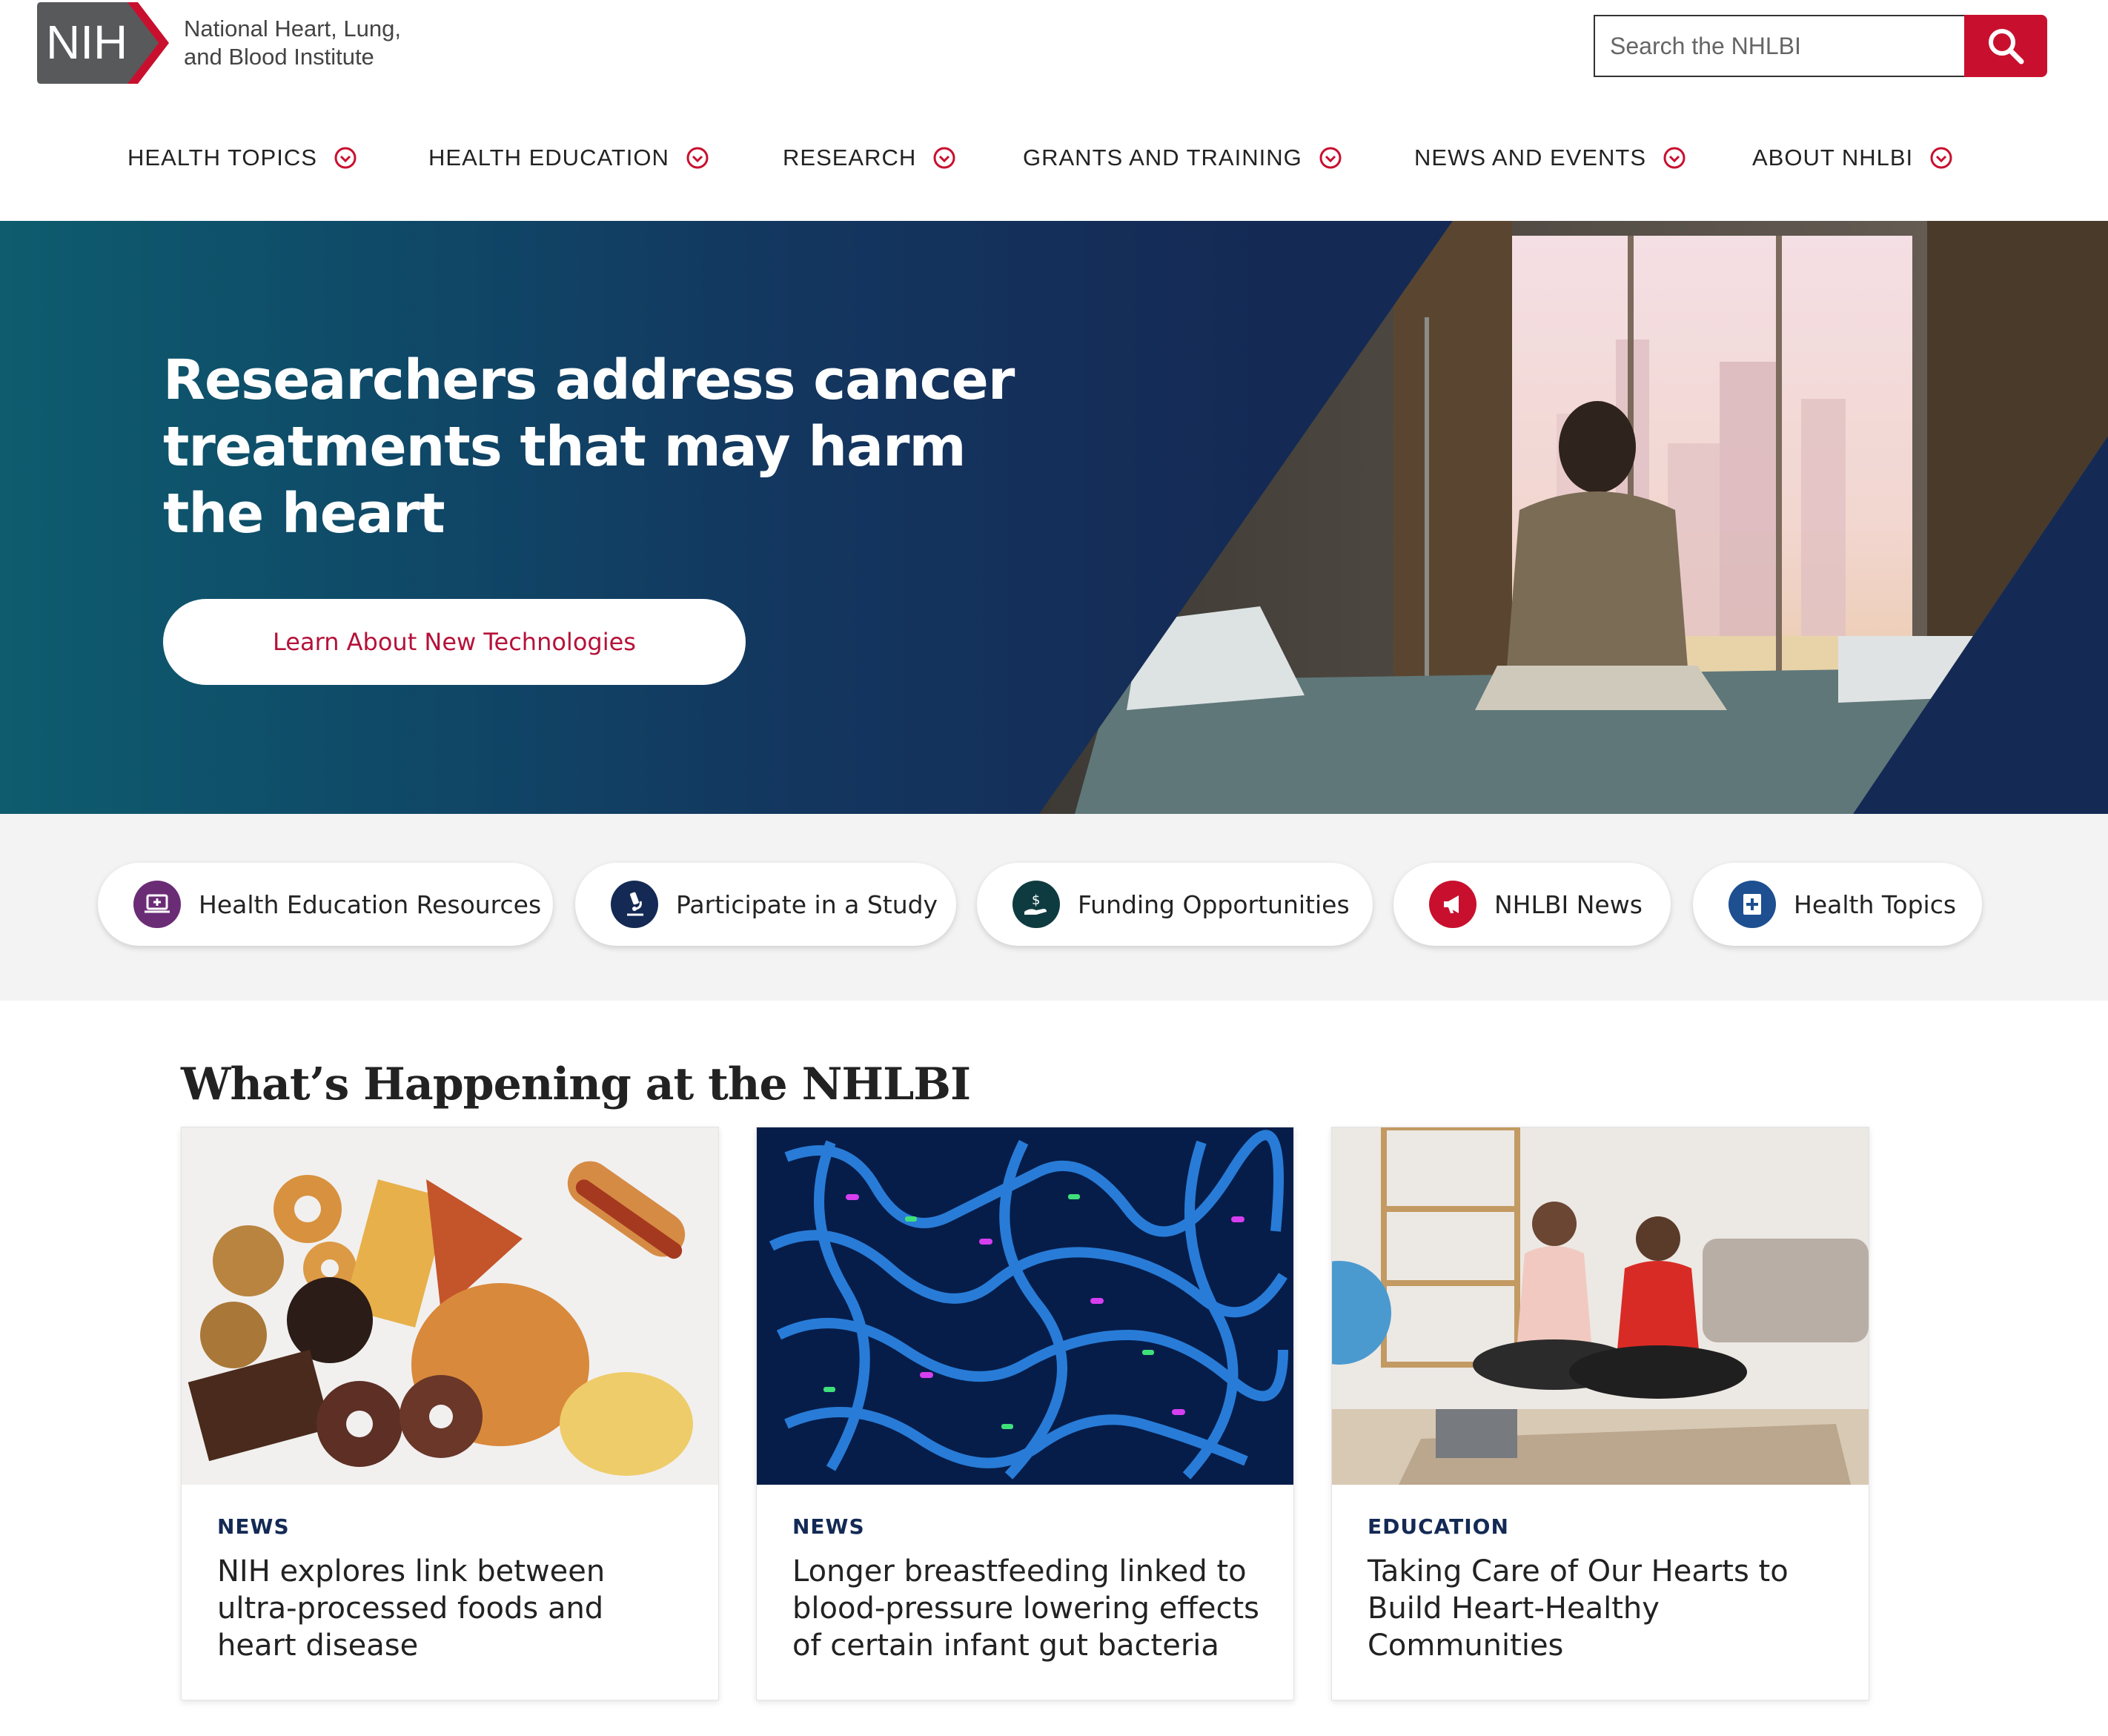 This screenshot has height=1736, width=2108. Describe the element at coordinates (1452, 905) in the screenshot. I see `megaphone-icon` at that location.